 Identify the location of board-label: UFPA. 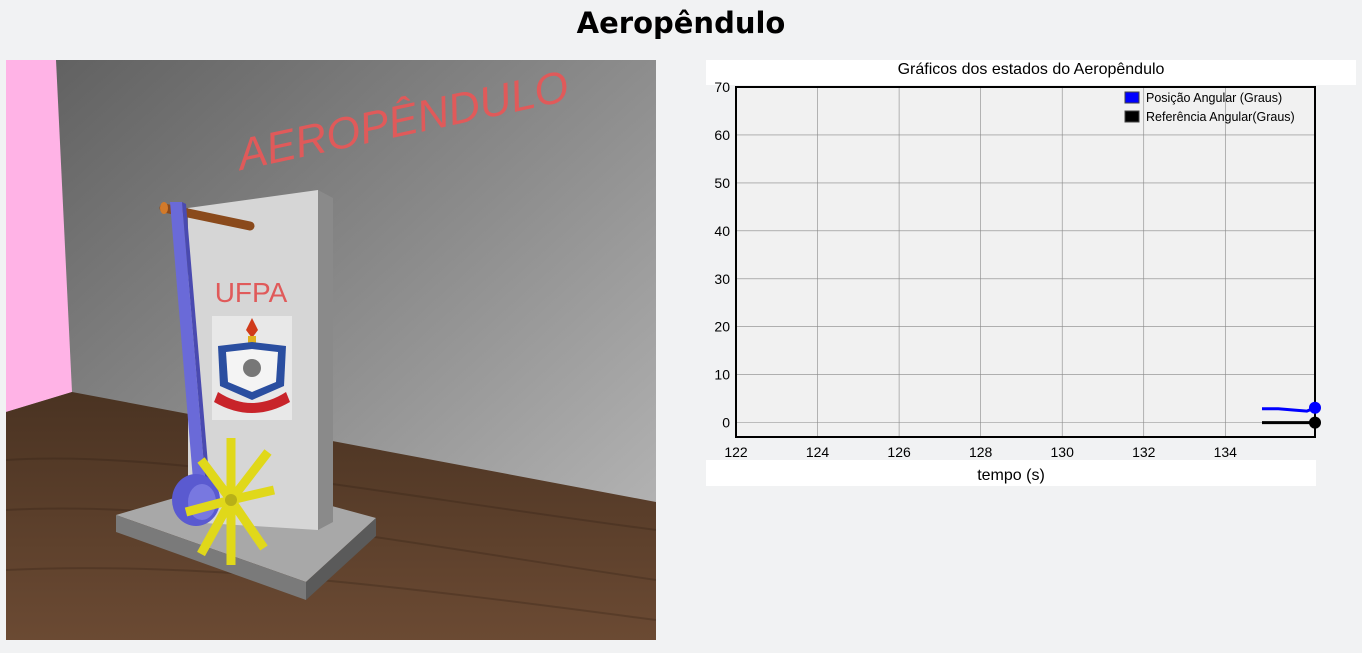
(251, 292).